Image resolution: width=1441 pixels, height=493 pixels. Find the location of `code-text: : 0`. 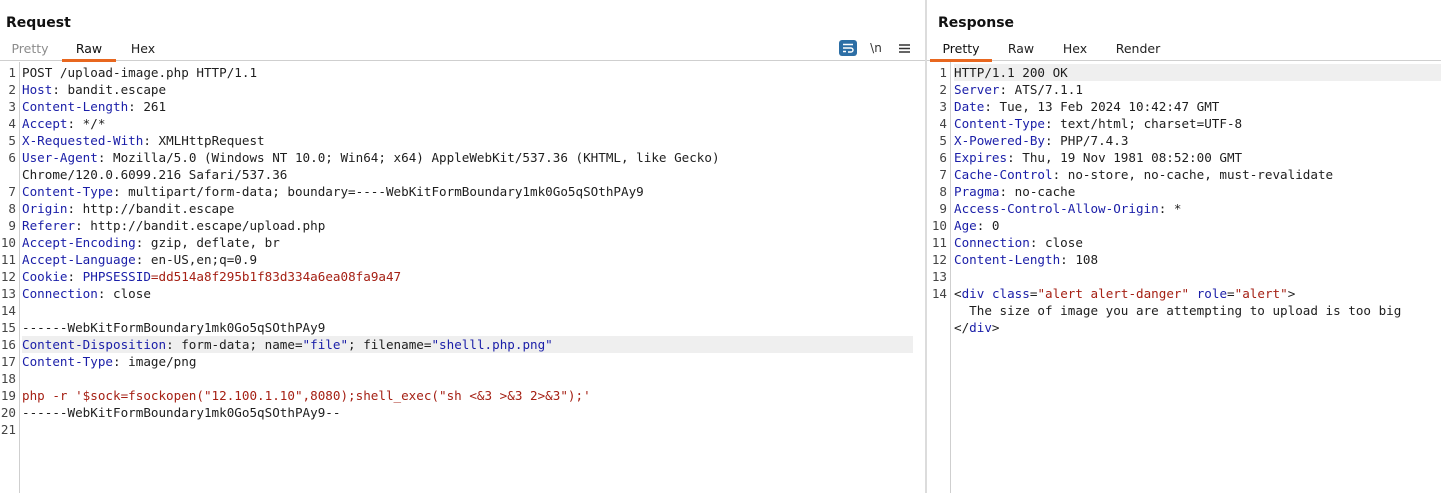

code-text: : 0 is located at coordinates (988, 225).